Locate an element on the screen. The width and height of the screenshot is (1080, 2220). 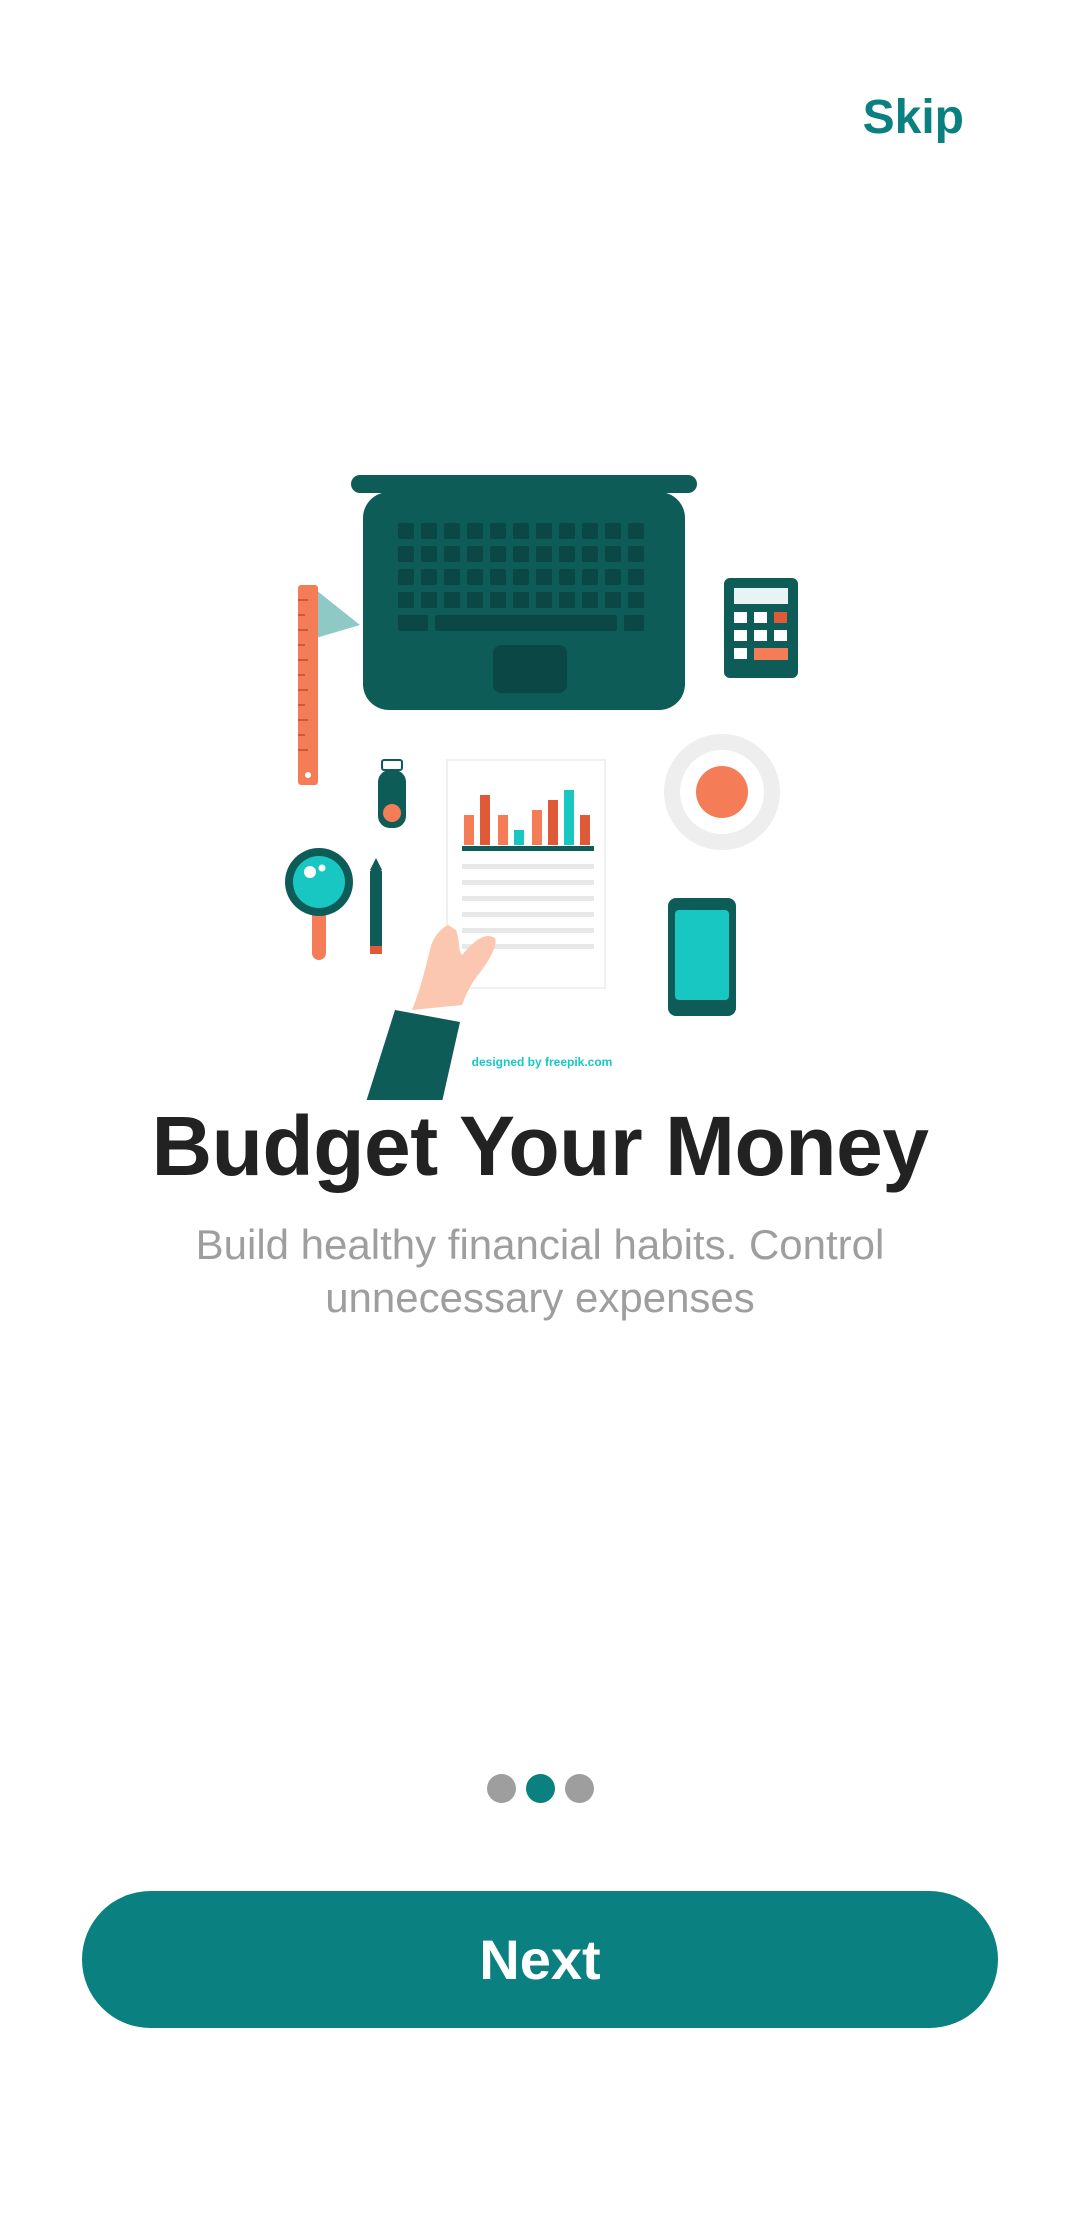
laptop-icon is located at coordinates (524, 592).